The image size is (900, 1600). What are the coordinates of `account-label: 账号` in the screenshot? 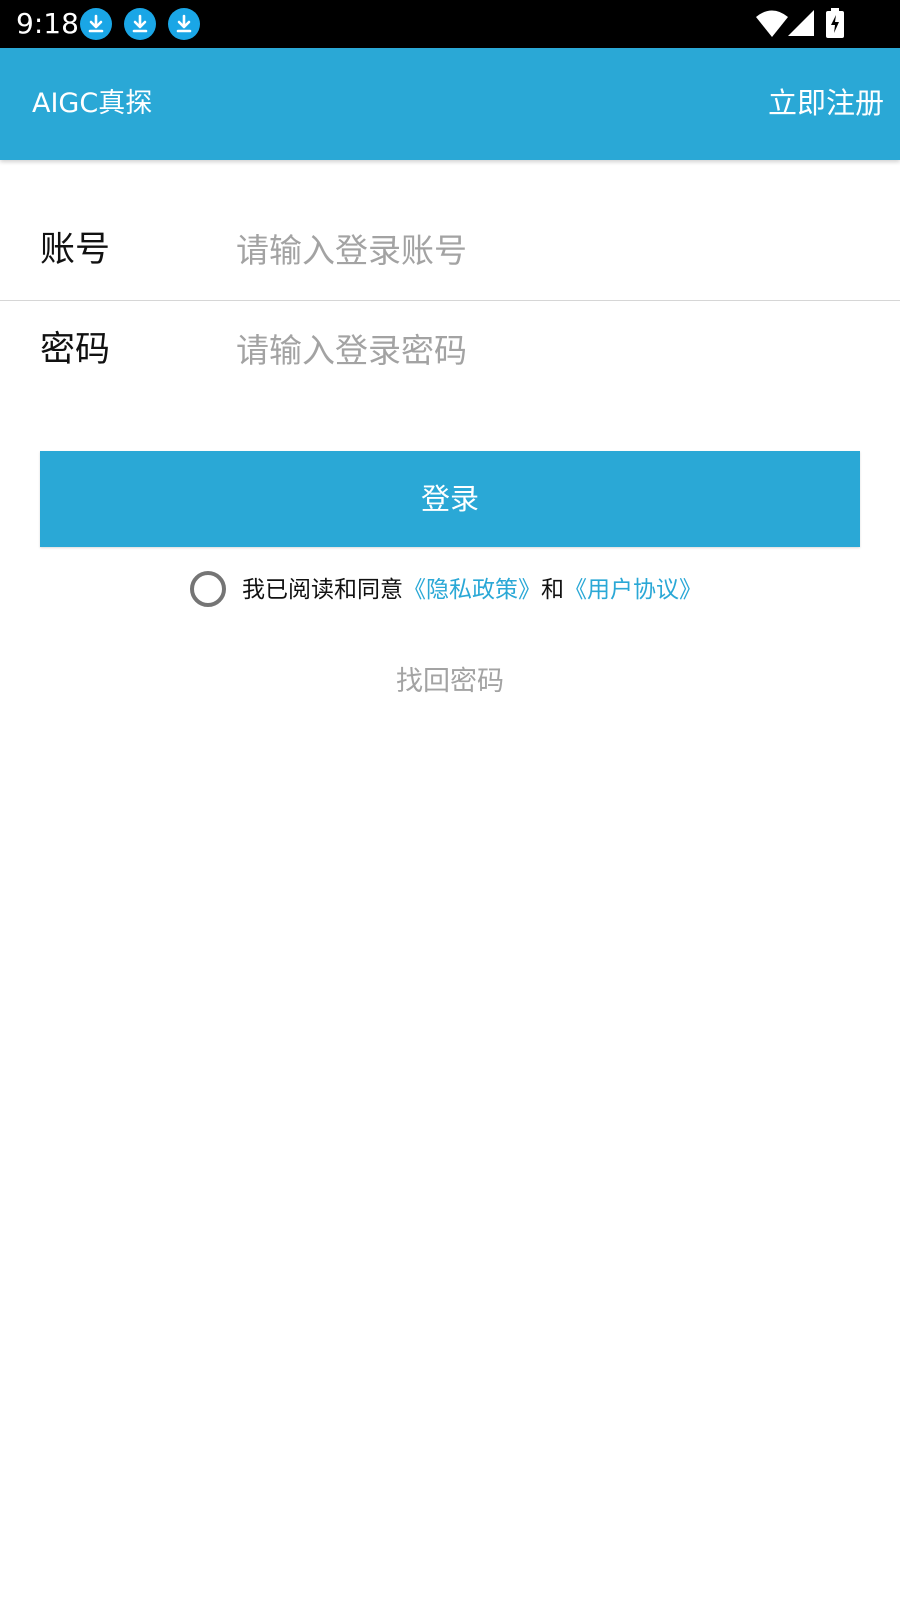 It's located at (75, 250).